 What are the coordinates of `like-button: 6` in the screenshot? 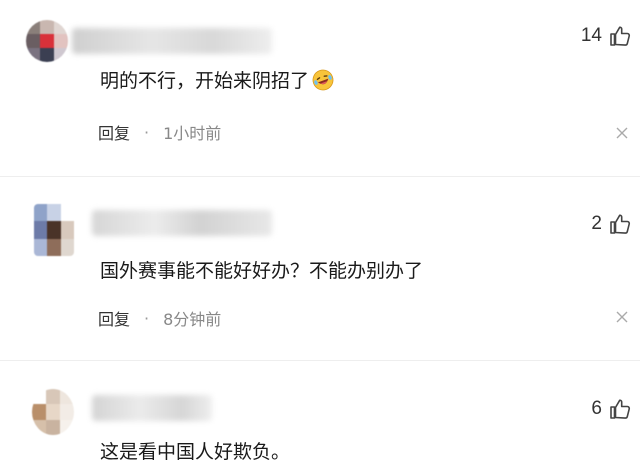 It's located at (611, 409).